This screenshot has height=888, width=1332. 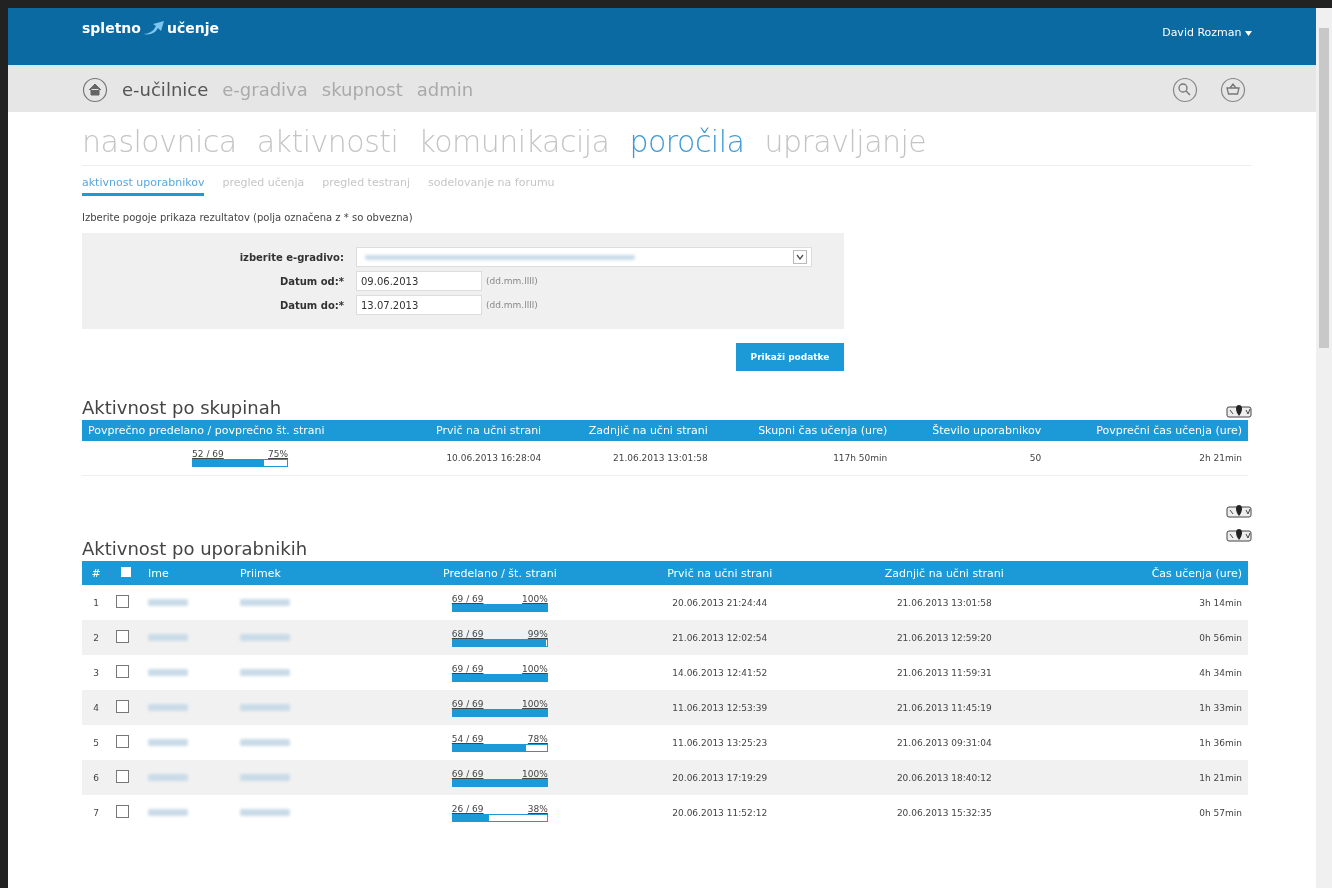 What do you see at coordinates (126, 571) in the screenshot?
I see `select-all-checkbox` at bounding box center [126, 571].